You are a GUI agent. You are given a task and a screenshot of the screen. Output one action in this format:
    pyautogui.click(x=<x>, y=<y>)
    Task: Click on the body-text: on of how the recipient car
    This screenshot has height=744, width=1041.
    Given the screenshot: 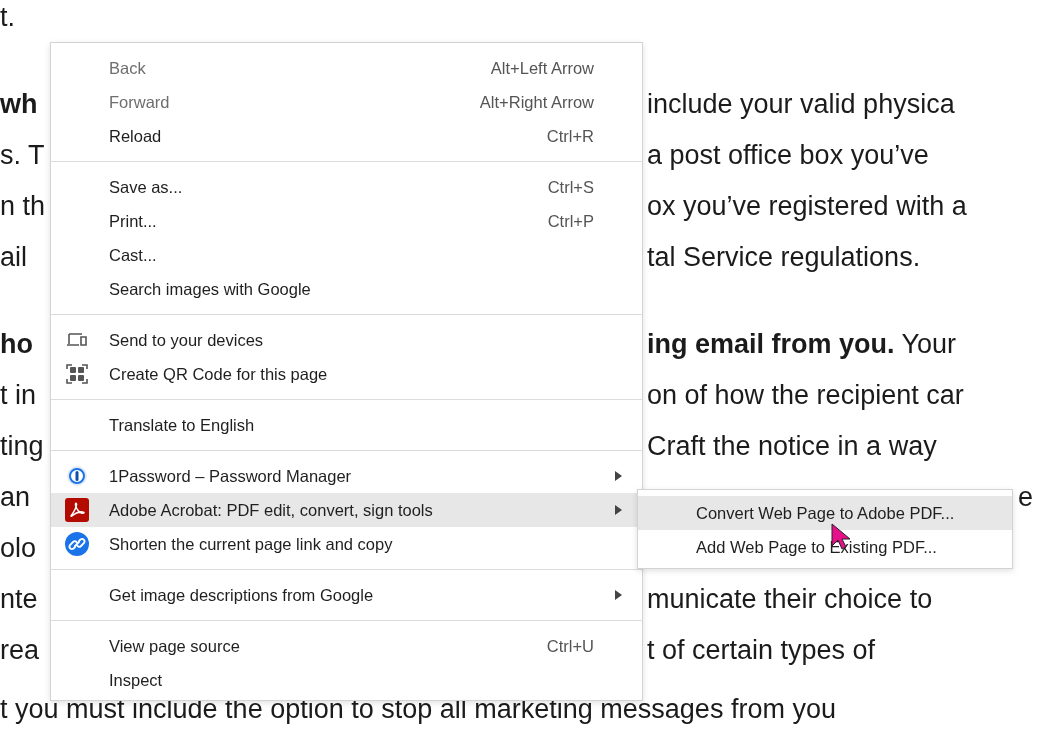 What is the action you would take?
    pyautogui.click(x=805, y=395)
    